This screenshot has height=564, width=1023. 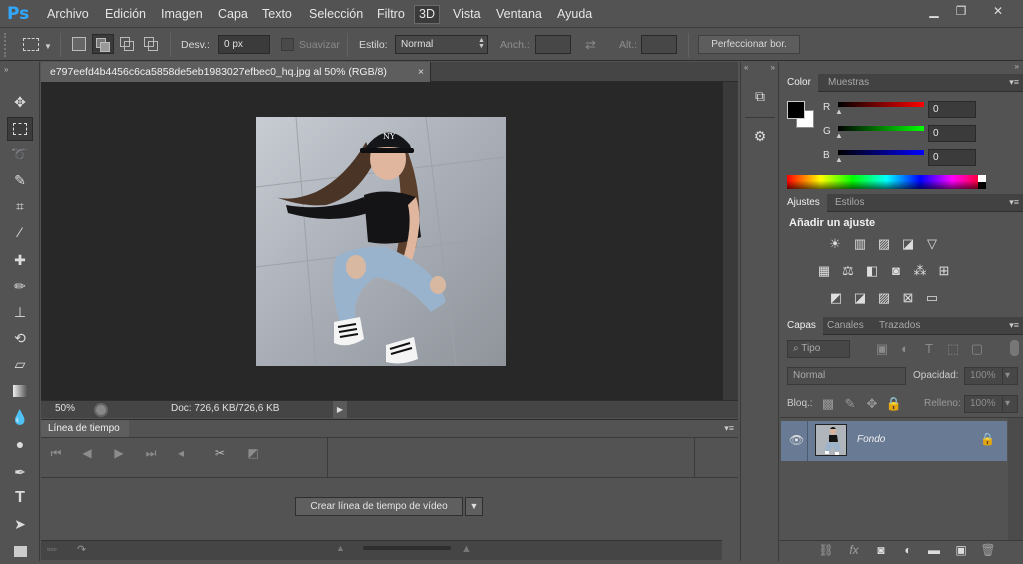 I want to click on timeline-tab: Línea de tiempo, so click(x=85, y=428).